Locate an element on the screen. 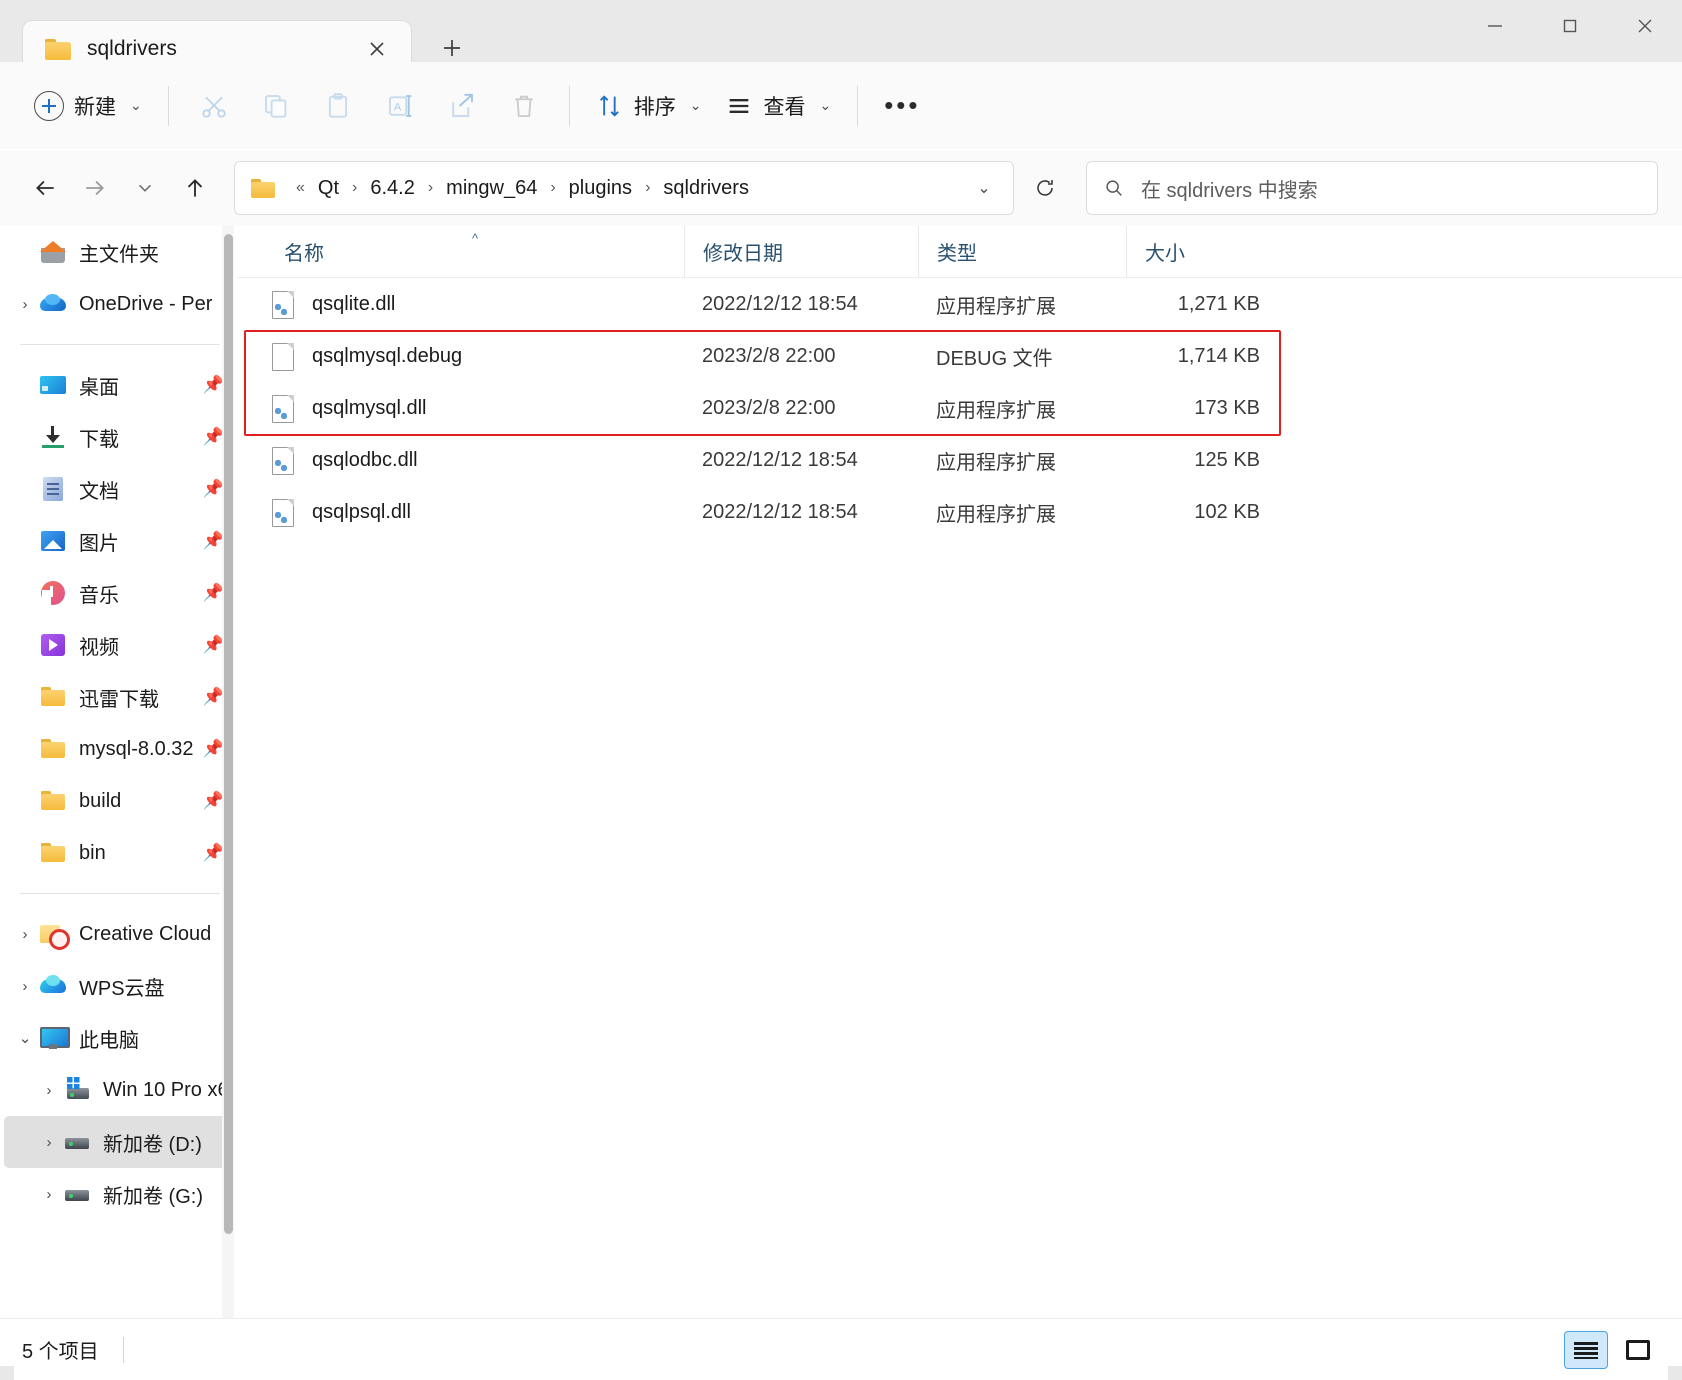  column-header-size: 大小 is located at coordinates (1200, 251).